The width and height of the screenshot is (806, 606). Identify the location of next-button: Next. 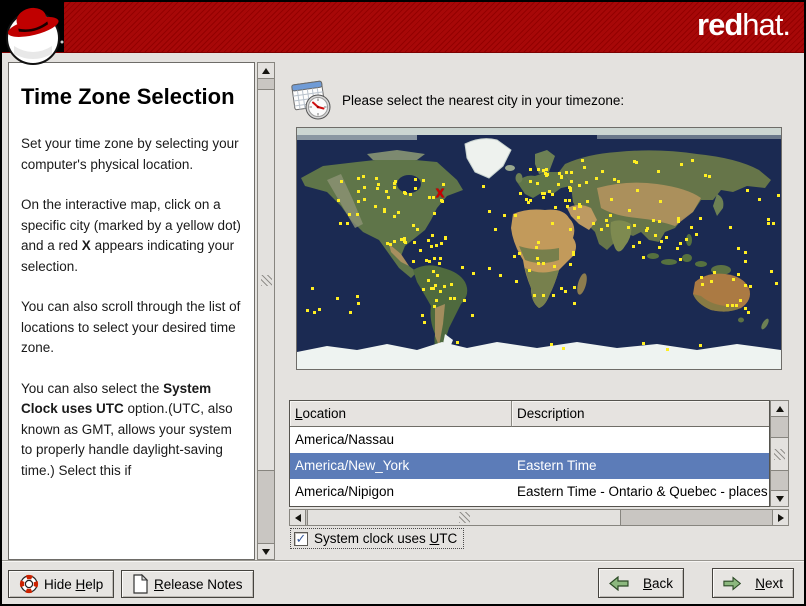
(753, 583).